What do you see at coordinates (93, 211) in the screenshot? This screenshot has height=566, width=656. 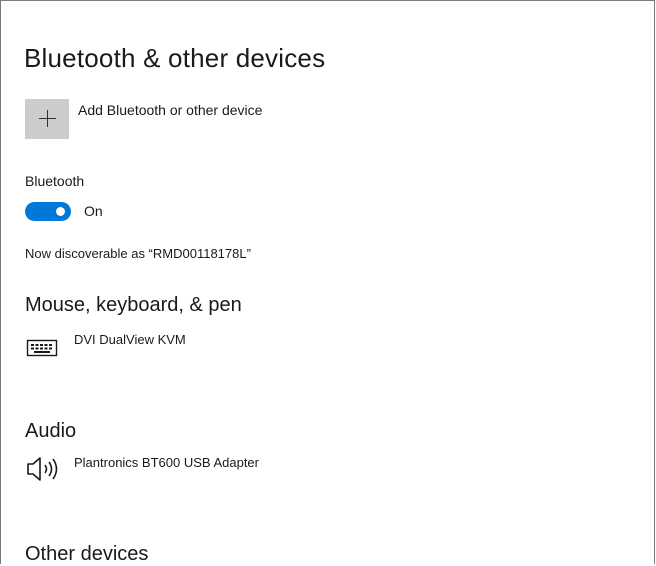 I see `bluetooth-state-label: On` at bounding box center [93, 211].